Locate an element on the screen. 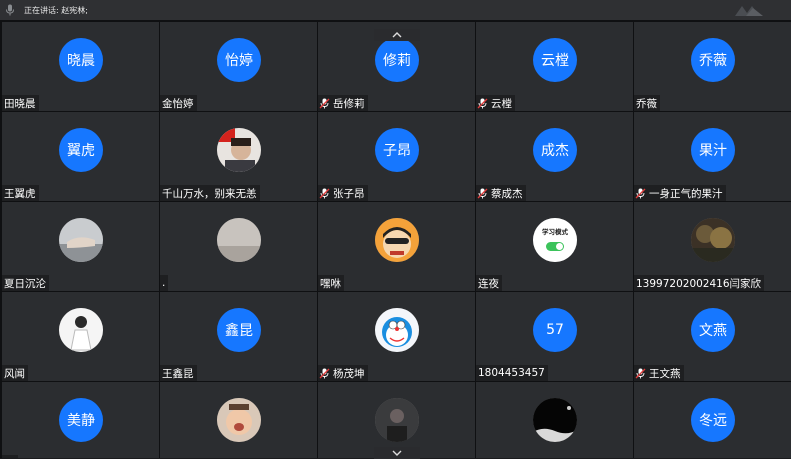  avatar: 美静 is located at coordinates (81, 420).